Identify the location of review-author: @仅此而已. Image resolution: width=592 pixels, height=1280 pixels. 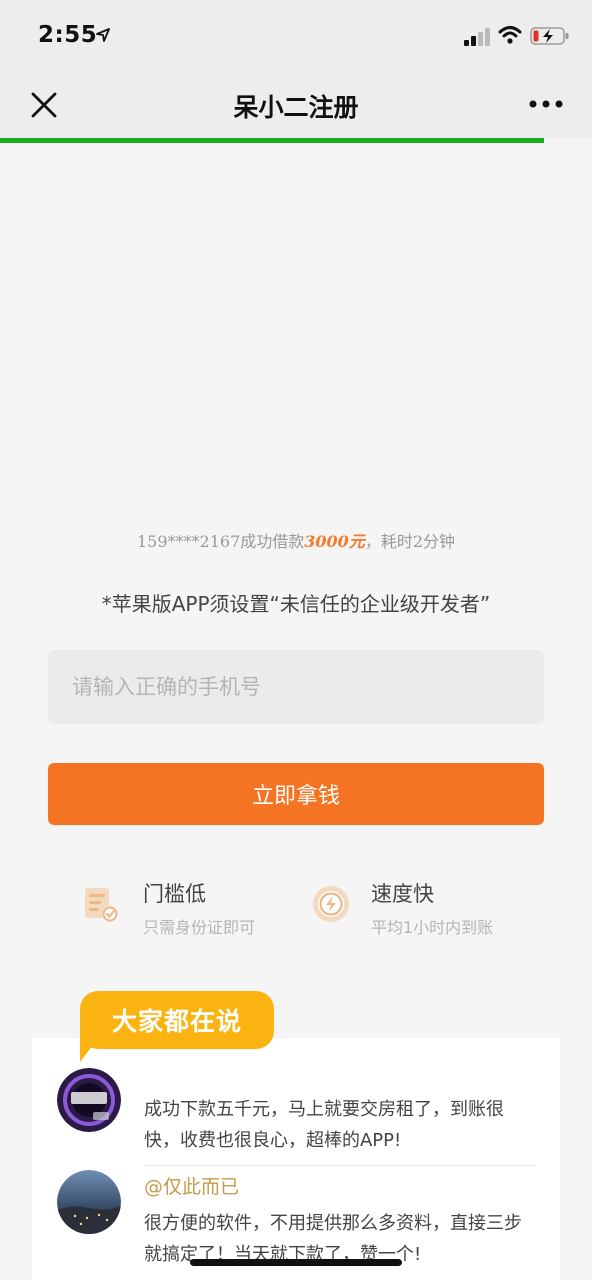
(192, 1187).